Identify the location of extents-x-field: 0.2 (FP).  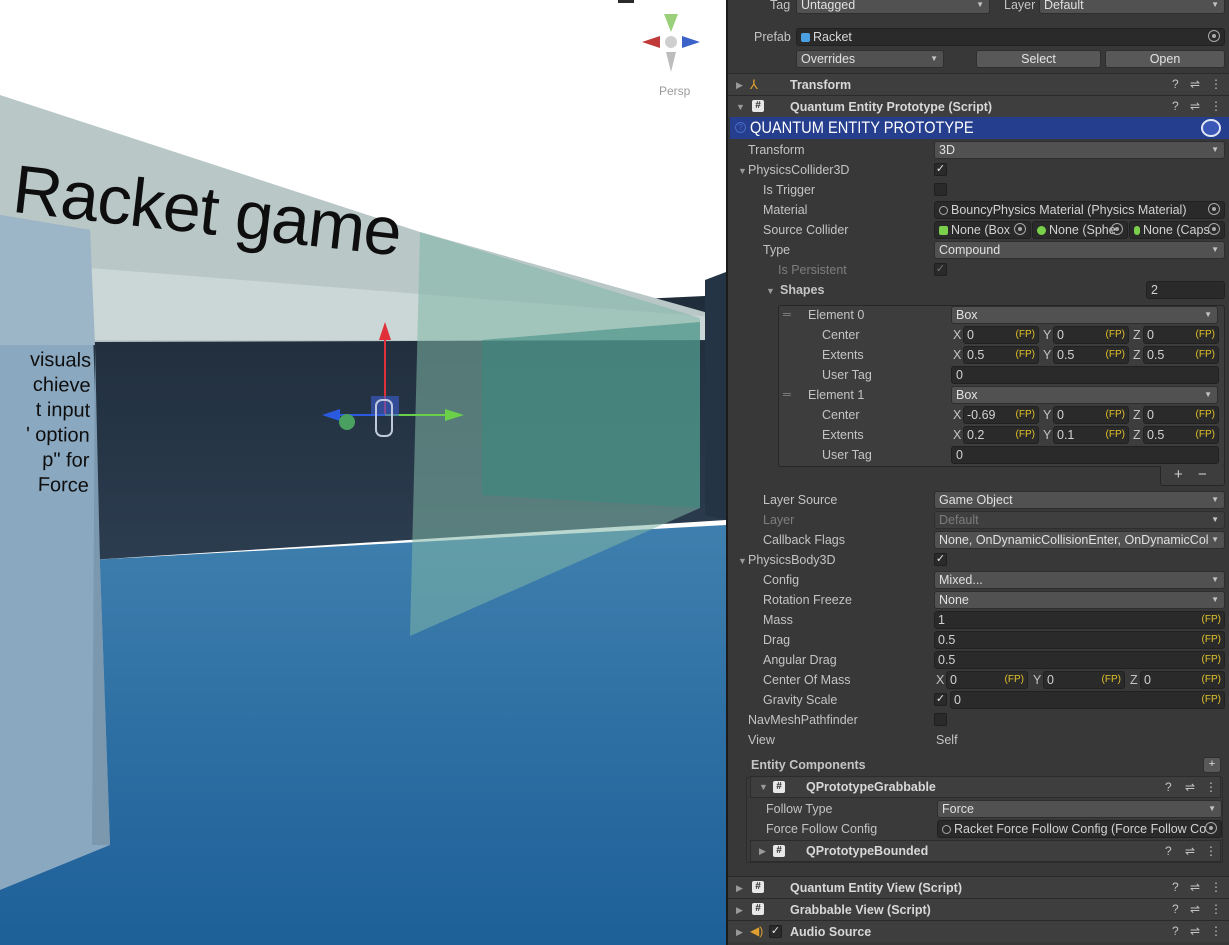
(1001, 435).